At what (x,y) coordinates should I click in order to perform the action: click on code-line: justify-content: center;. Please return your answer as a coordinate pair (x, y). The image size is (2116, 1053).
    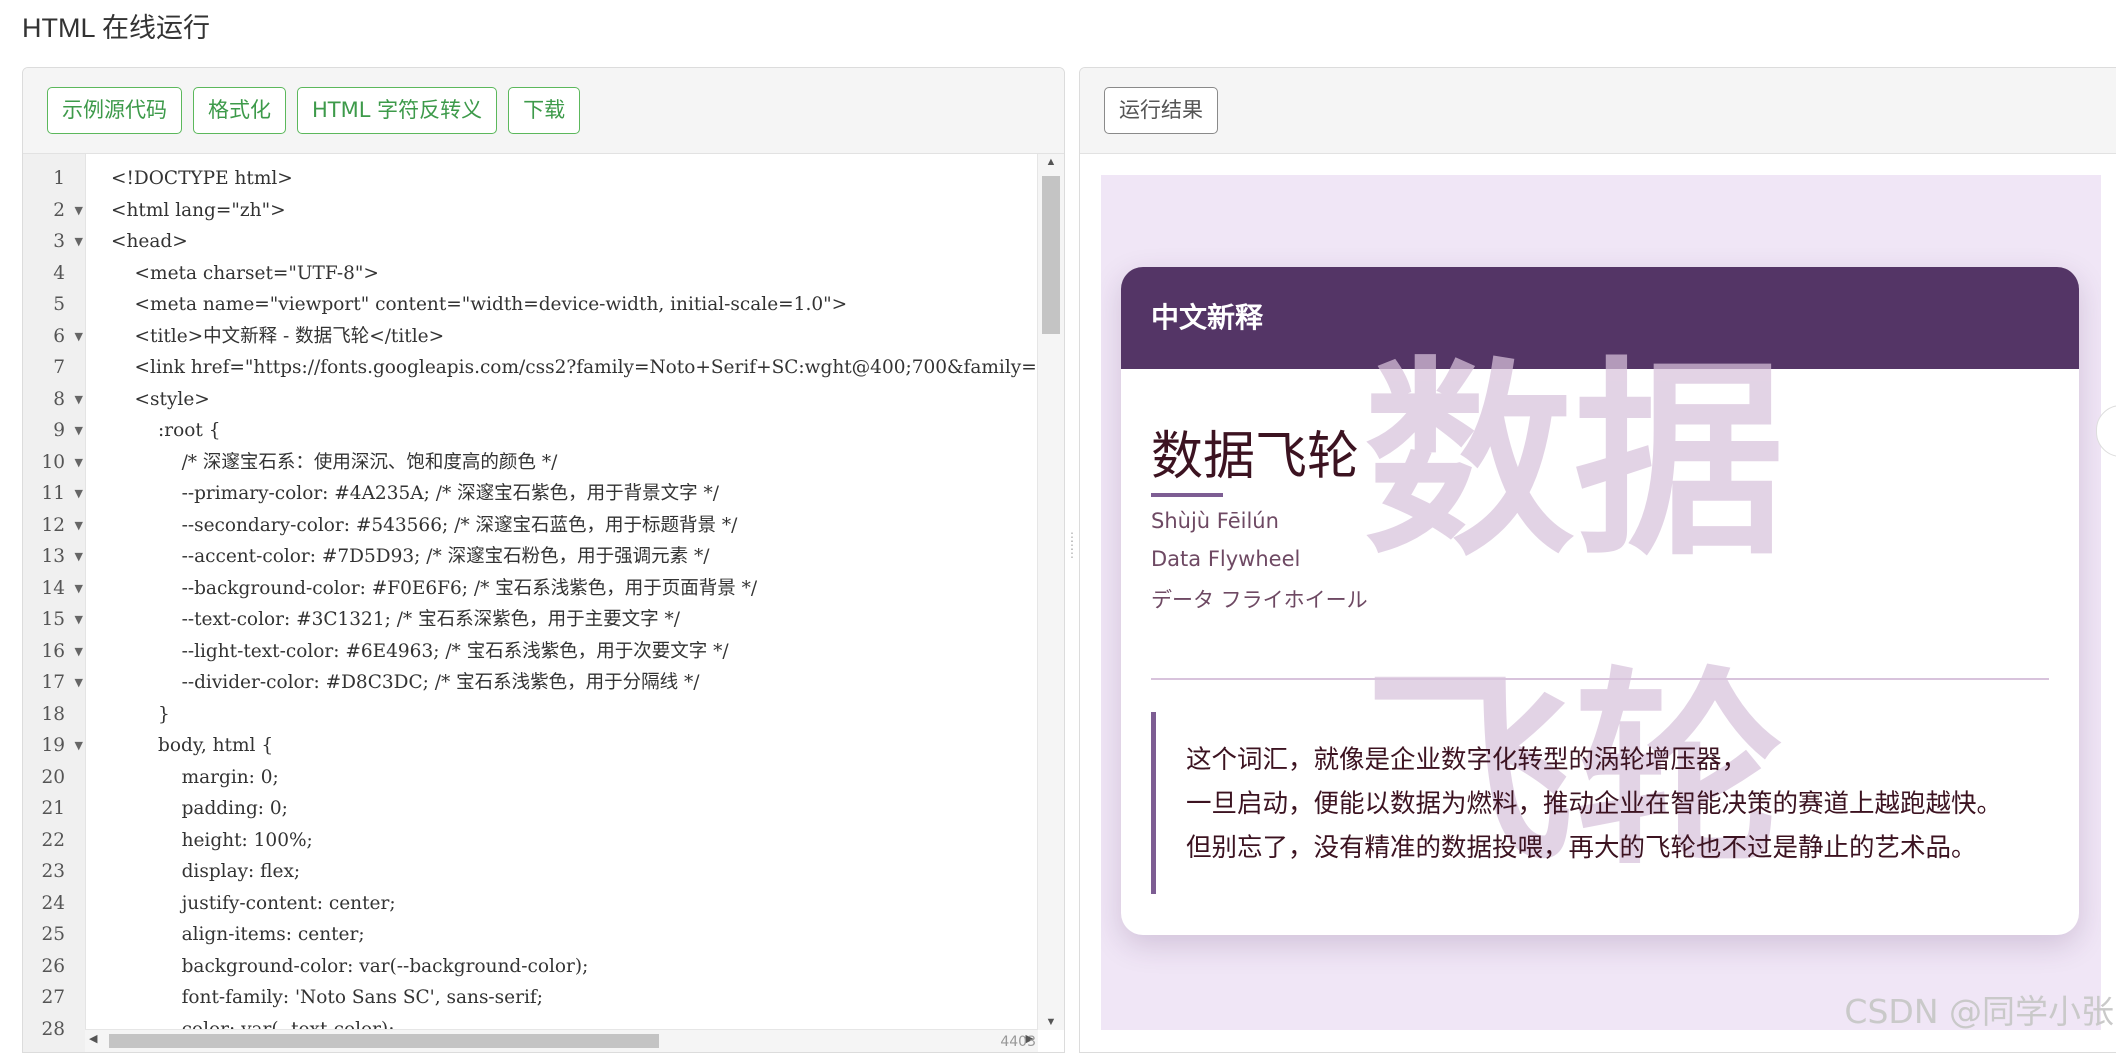
    Looking at the image, I should click on (561, 904).